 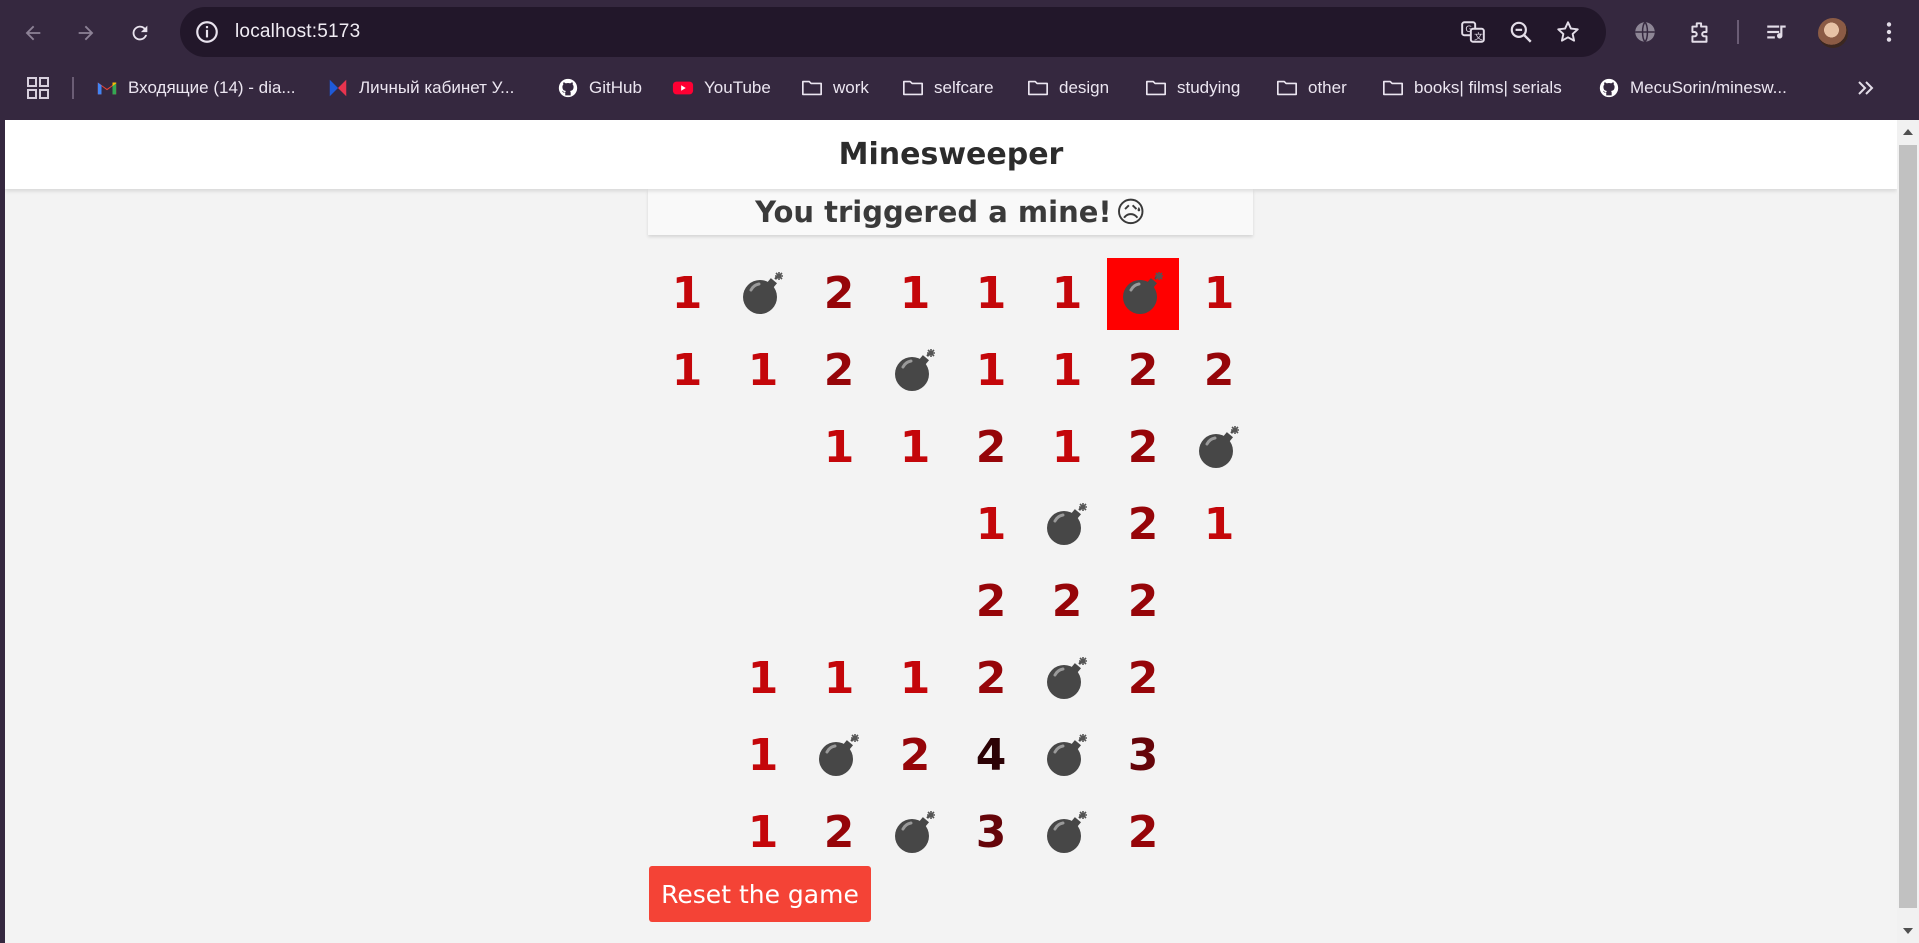 I want to click on scroll-down-icon, so click(x=1908, y=931).